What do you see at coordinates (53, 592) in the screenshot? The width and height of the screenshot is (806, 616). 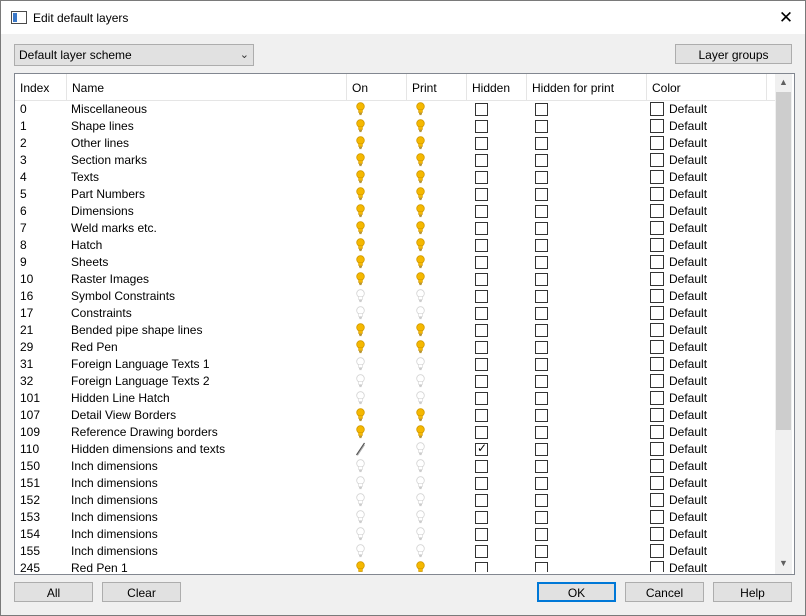 I see `all-button: All` at bounding box center [53, 592].